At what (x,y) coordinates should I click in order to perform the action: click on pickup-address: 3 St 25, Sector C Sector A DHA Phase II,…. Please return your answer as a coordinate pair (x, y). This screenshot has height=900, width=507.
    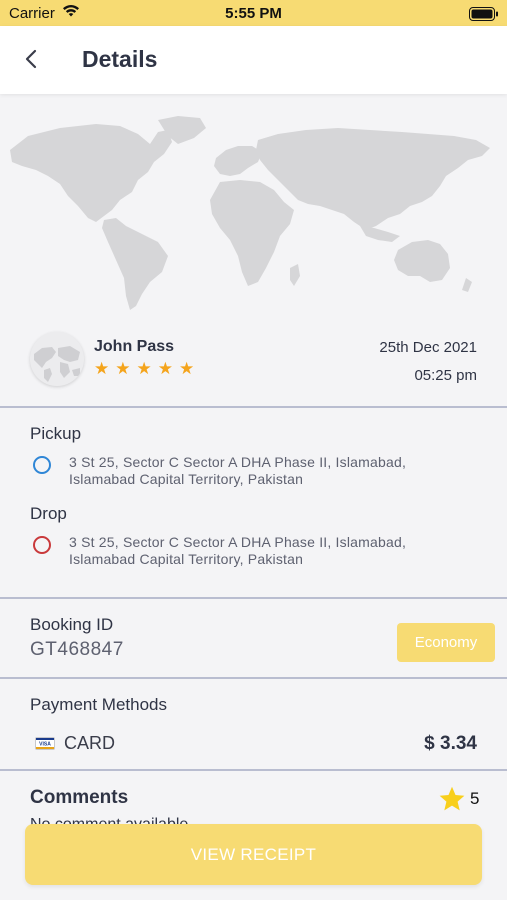
    Looking at the image, I should click on (264, 471).